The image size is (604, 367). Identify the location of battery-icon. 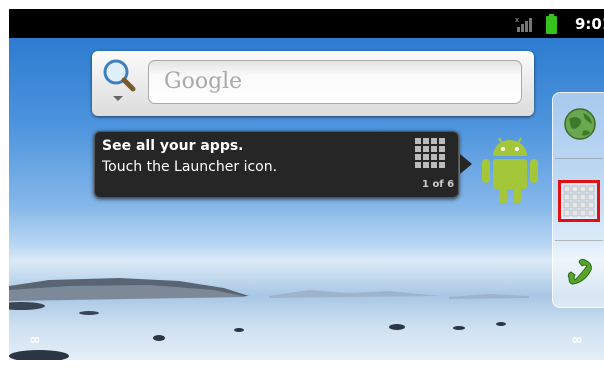
(551, 24).